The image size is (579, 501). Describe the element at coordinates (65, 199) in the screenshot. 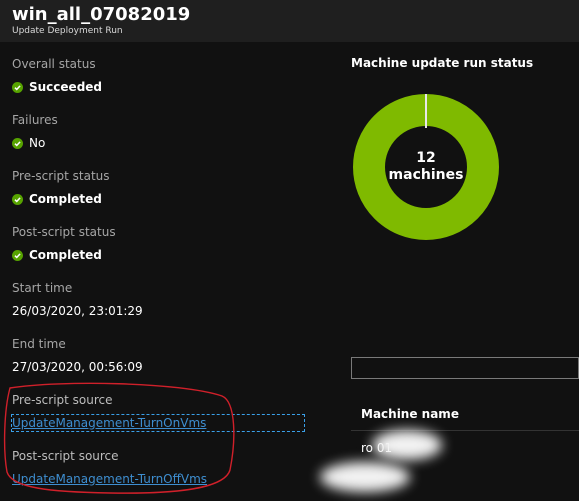

I see `pre-script-status-text: Completed` at that location.